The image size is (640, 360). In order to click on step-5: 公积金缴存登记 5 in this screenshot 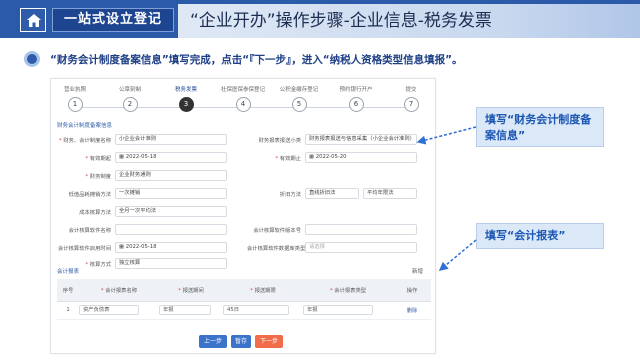, I will do `click(299, 98)`.